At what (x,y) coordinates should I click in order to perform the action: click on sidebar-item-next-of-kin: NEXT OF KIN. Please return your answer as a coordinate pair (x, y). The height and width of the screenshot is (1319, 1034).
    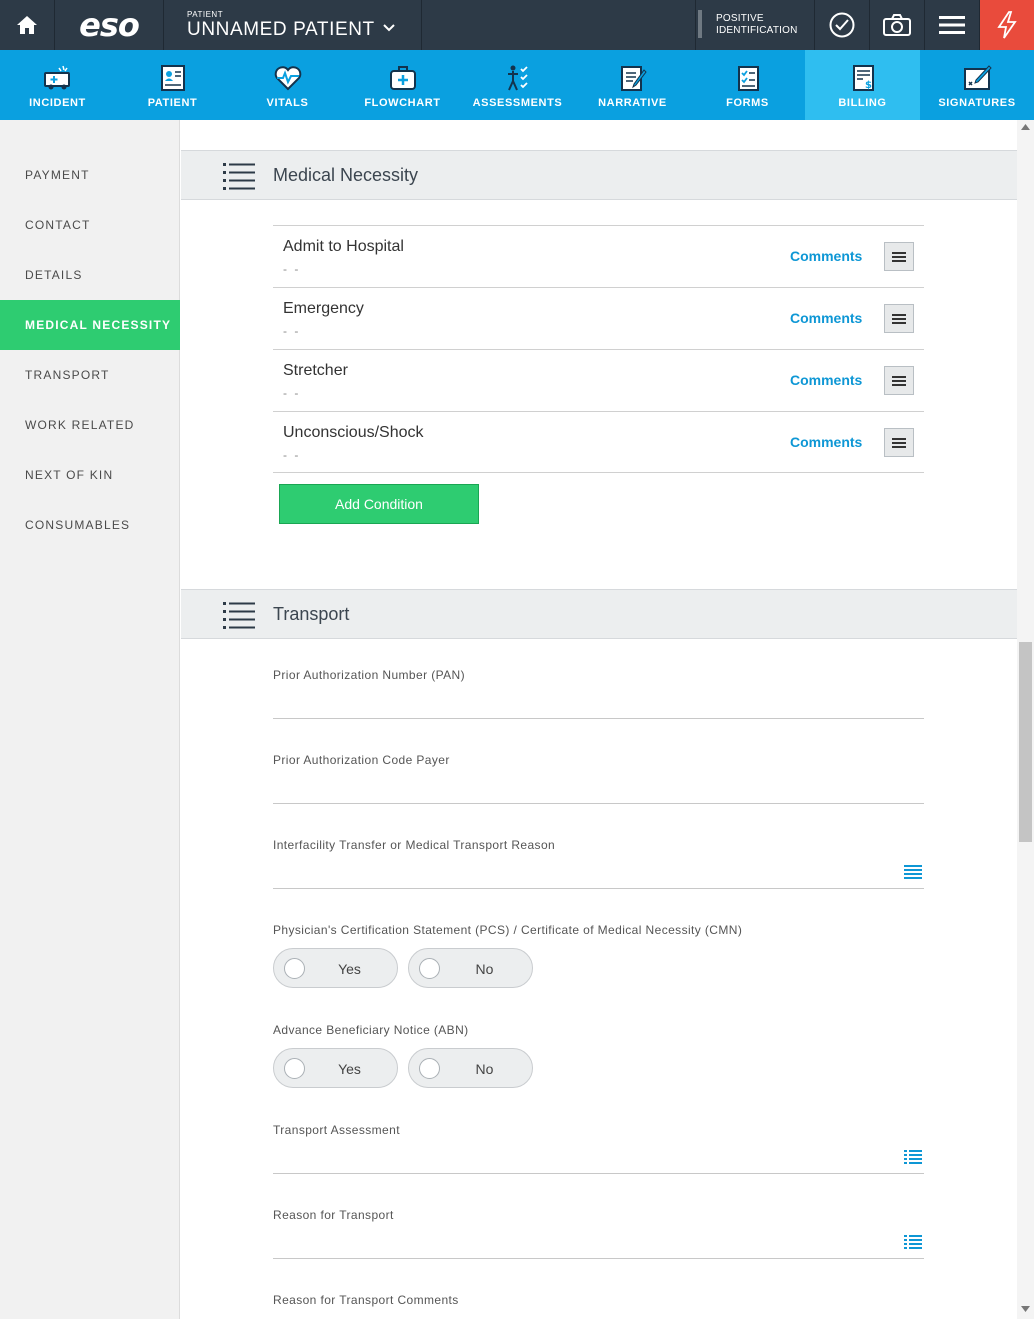
    Looking at the image, I should click on (90, 475).